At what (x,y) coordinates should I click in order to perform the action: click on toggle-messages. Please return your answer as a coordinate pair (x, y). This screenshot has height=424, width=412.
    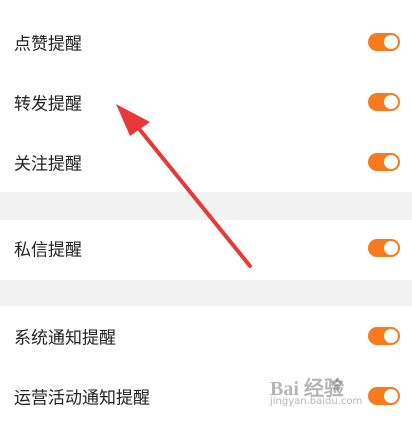
    Looking at the image, I should click on (384, 248).